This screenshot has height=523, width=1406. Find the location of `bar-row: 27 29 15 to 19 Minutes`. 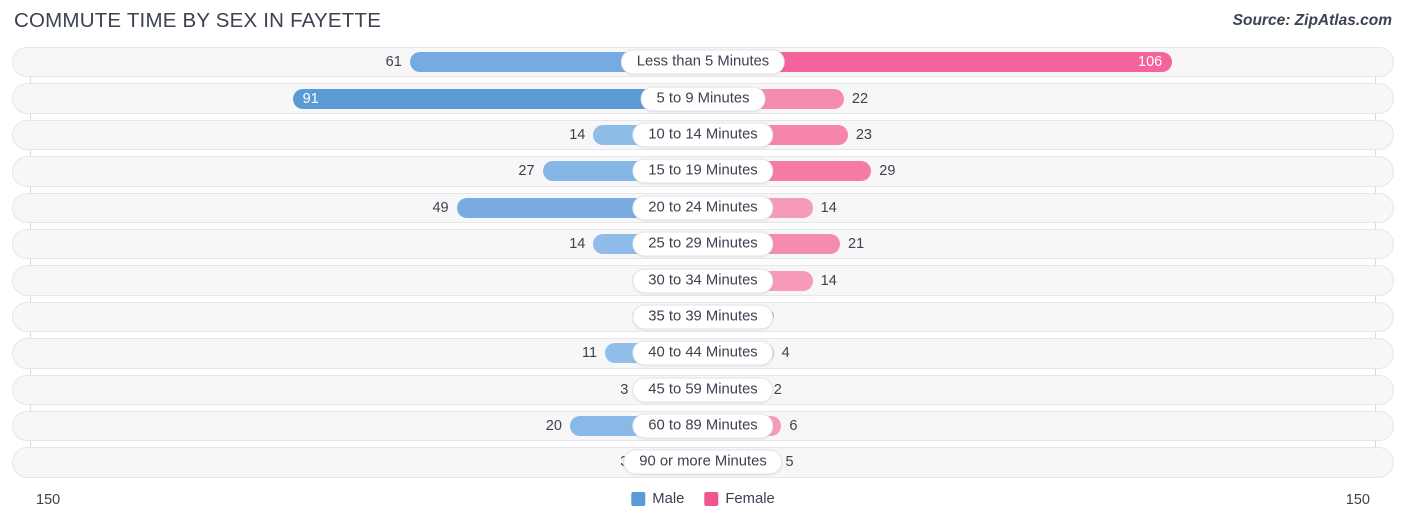

bar-row: 27 29 15 to 19 Minutes is located at coordinates (703, 171).